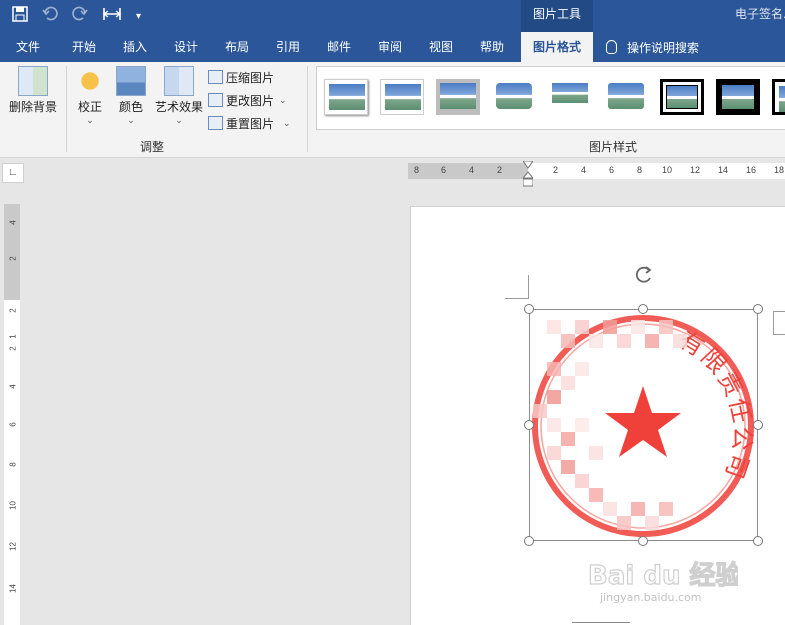 This screenshot has width=785, height=625. I want to click on indent-marker, so click(528, 174).